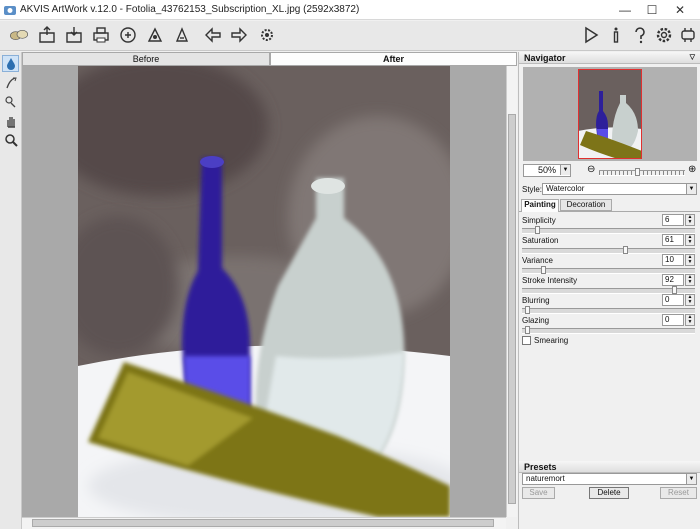 The height and width of the screenshot is (529, 700). Describe the element at coordinates (540, 240) in the screenshot. I see `saturation-label: Saturation` at that location.